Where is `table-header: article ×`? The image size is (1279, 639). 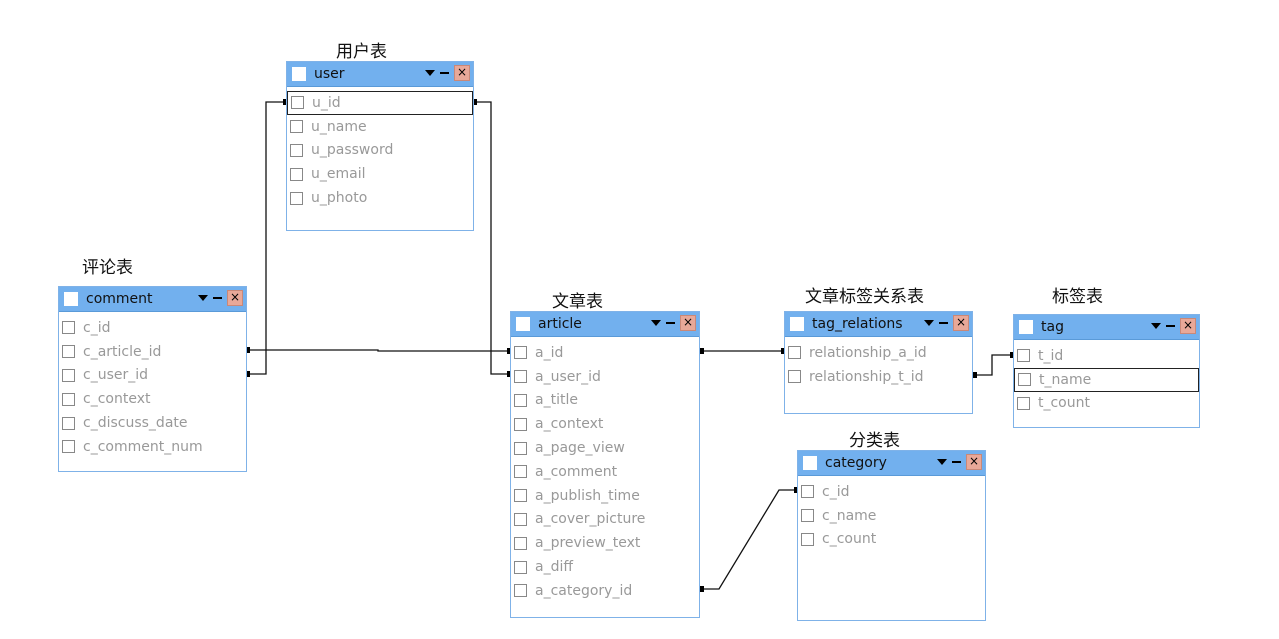 table-header: article × is located at coordinates (605, 324).